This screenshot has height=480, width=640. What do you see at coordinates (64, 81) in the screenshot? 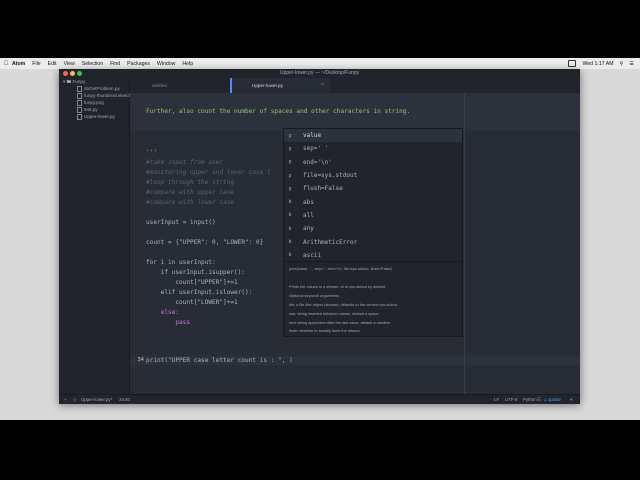
I see `chevron-down-icon: ▾` at bounding box center [64, 81].